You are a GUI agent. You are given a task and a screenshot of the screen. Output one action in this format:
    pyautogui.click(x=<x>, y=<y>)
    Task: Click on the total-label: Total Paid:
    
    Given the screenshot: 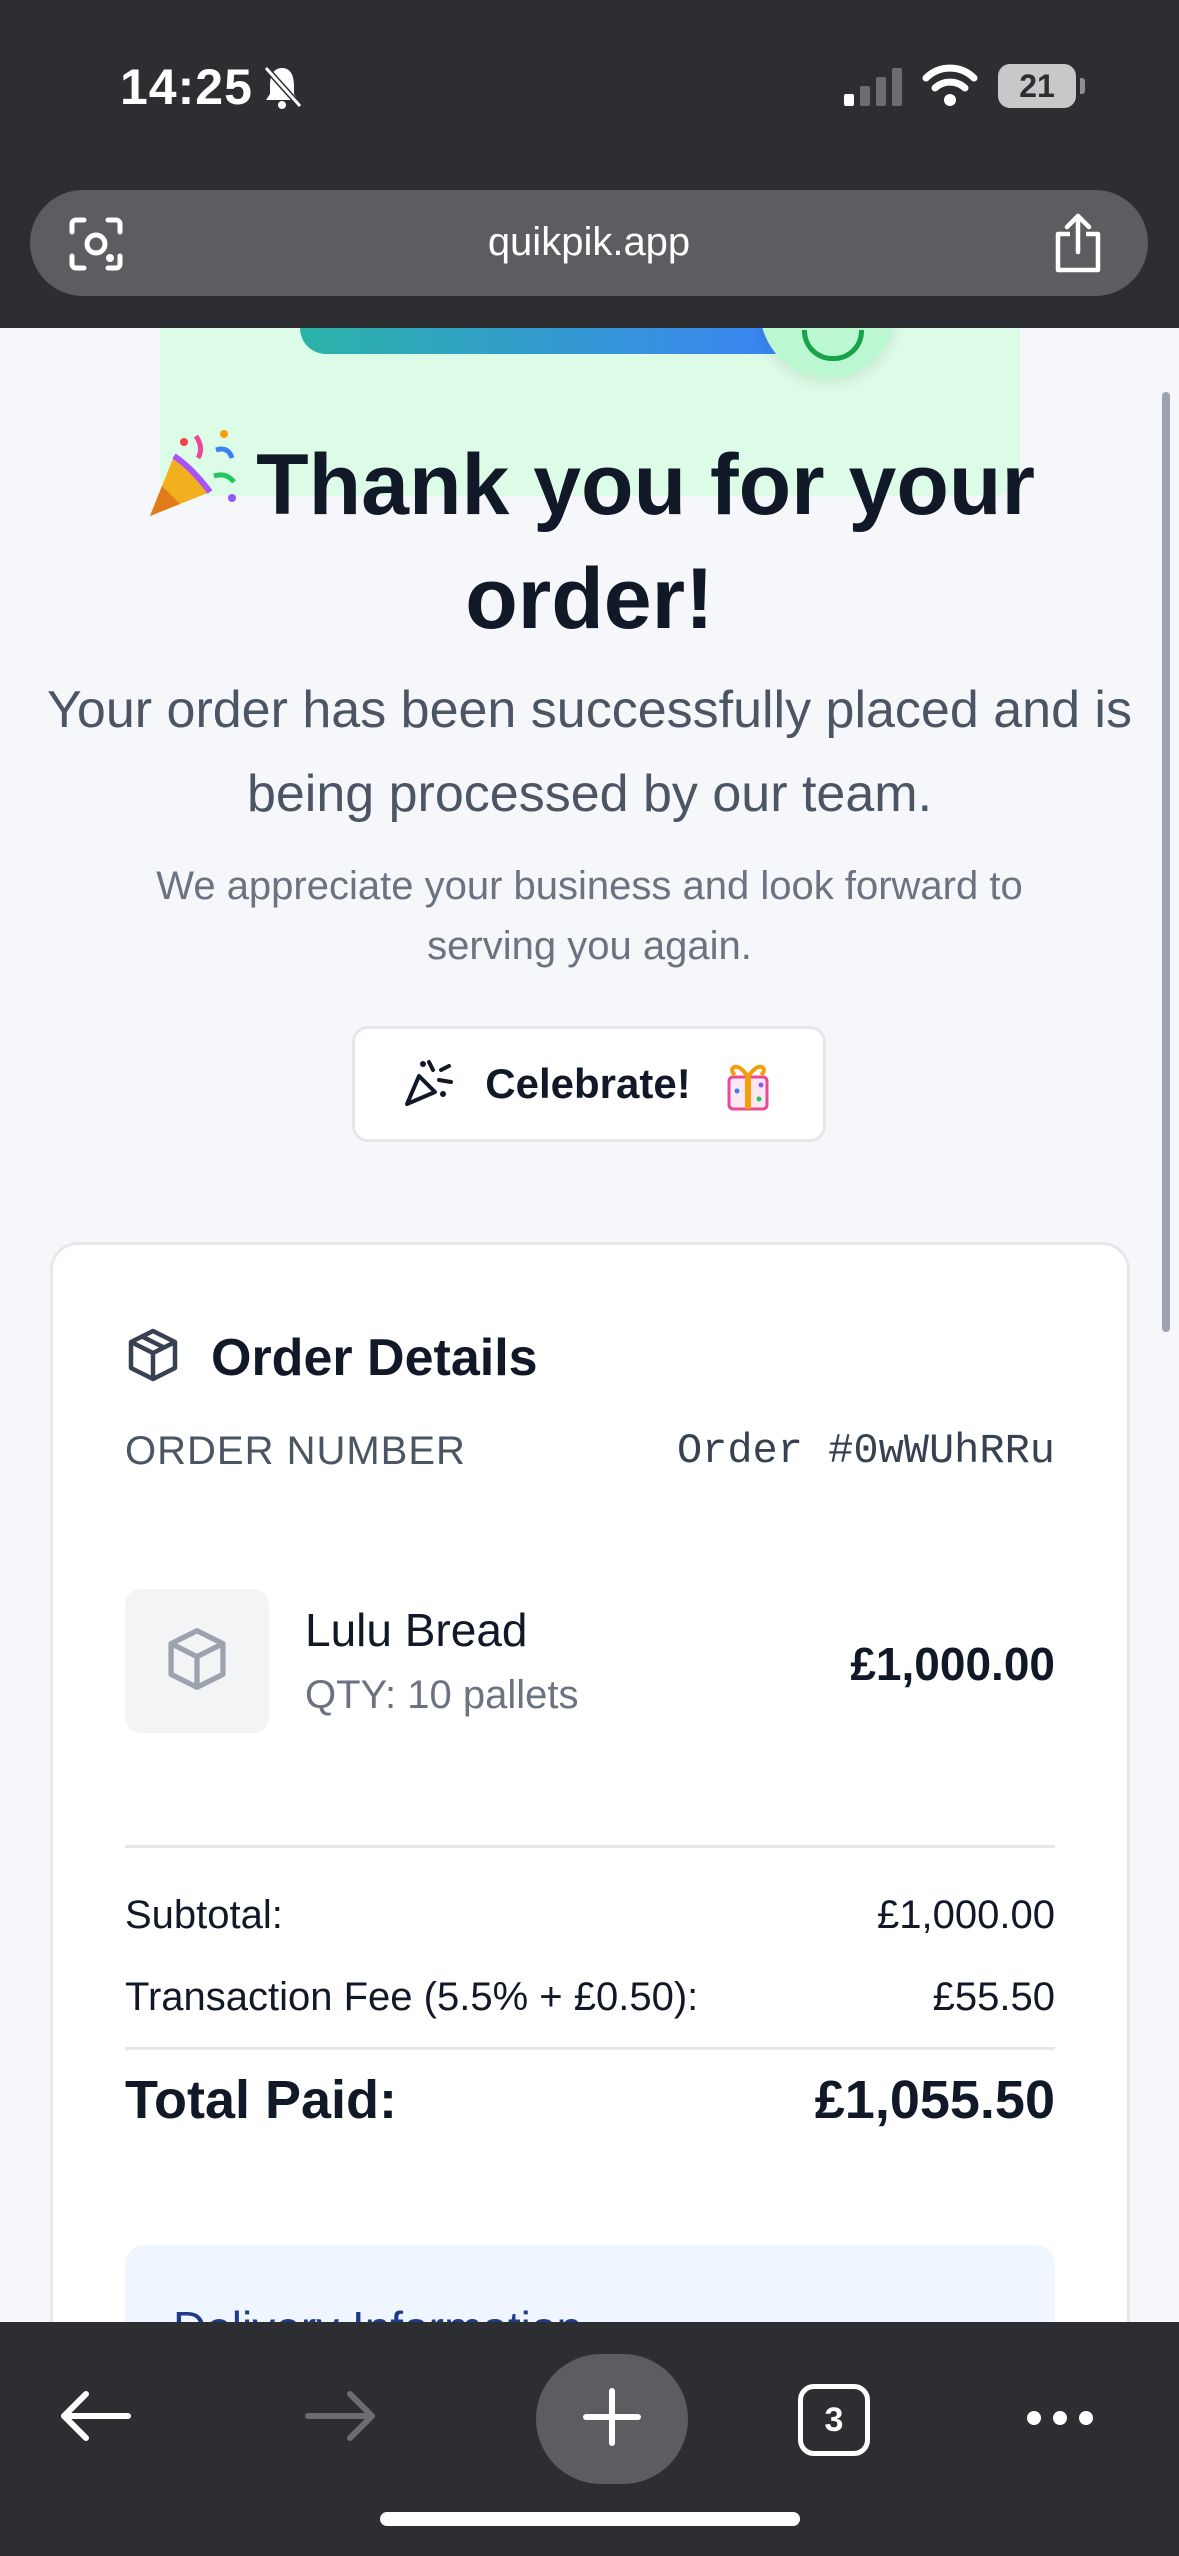 What is the action you would take?
    pyautogui.click(x=261, y=2100)
    